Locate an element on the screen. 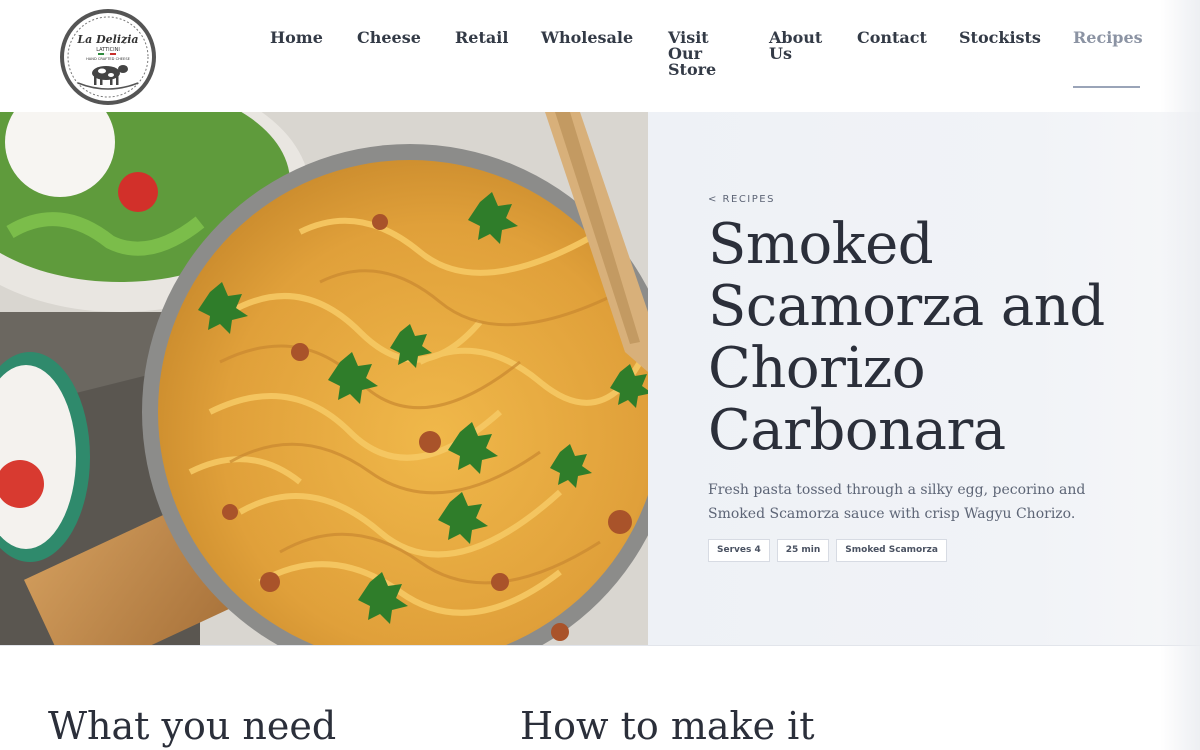 Image resolution: width=1200 pixels, height=750 pixels. nav-home: Home is located at coordinates (296, 38).